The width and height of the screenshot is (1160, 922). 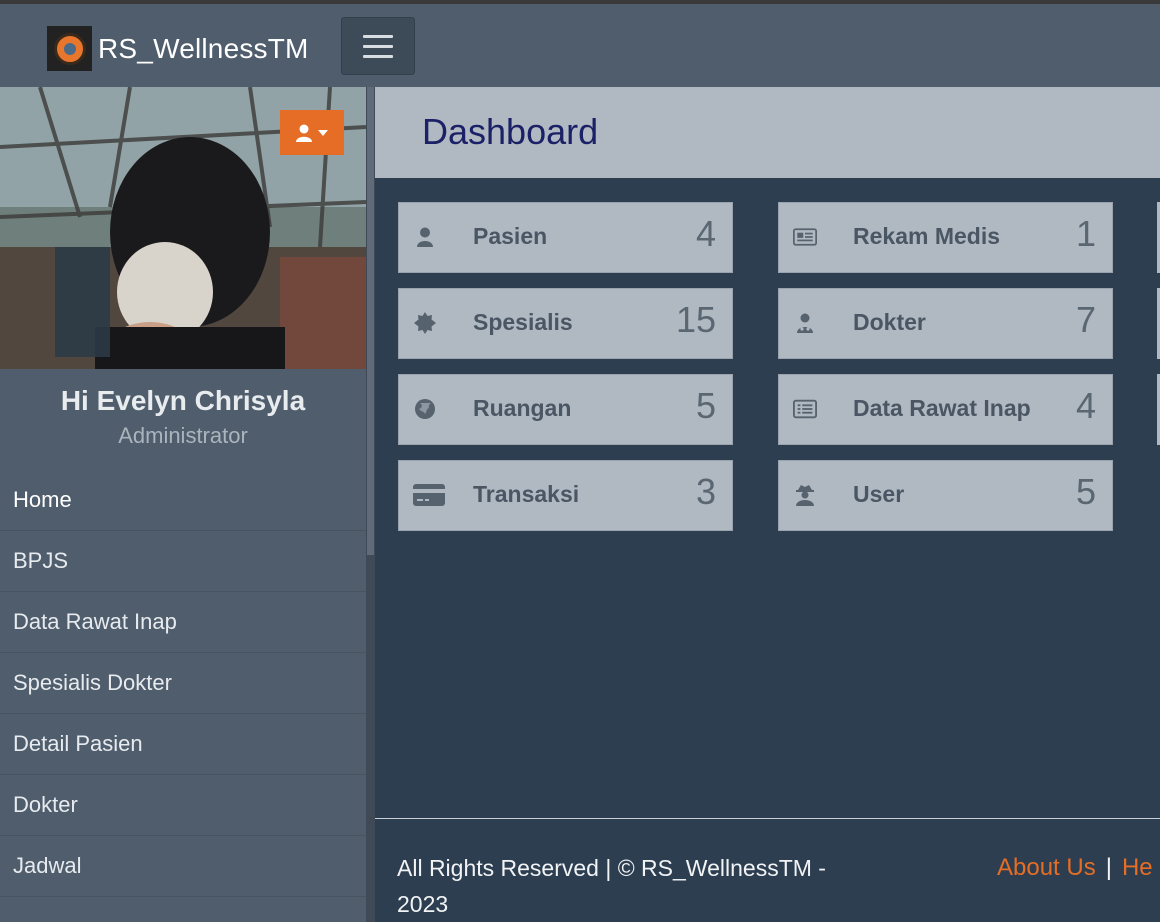 What do you see at coordinates (378, 36) in the screenshot?
I see `hamburger-icon` at bounding box center [378, 36].